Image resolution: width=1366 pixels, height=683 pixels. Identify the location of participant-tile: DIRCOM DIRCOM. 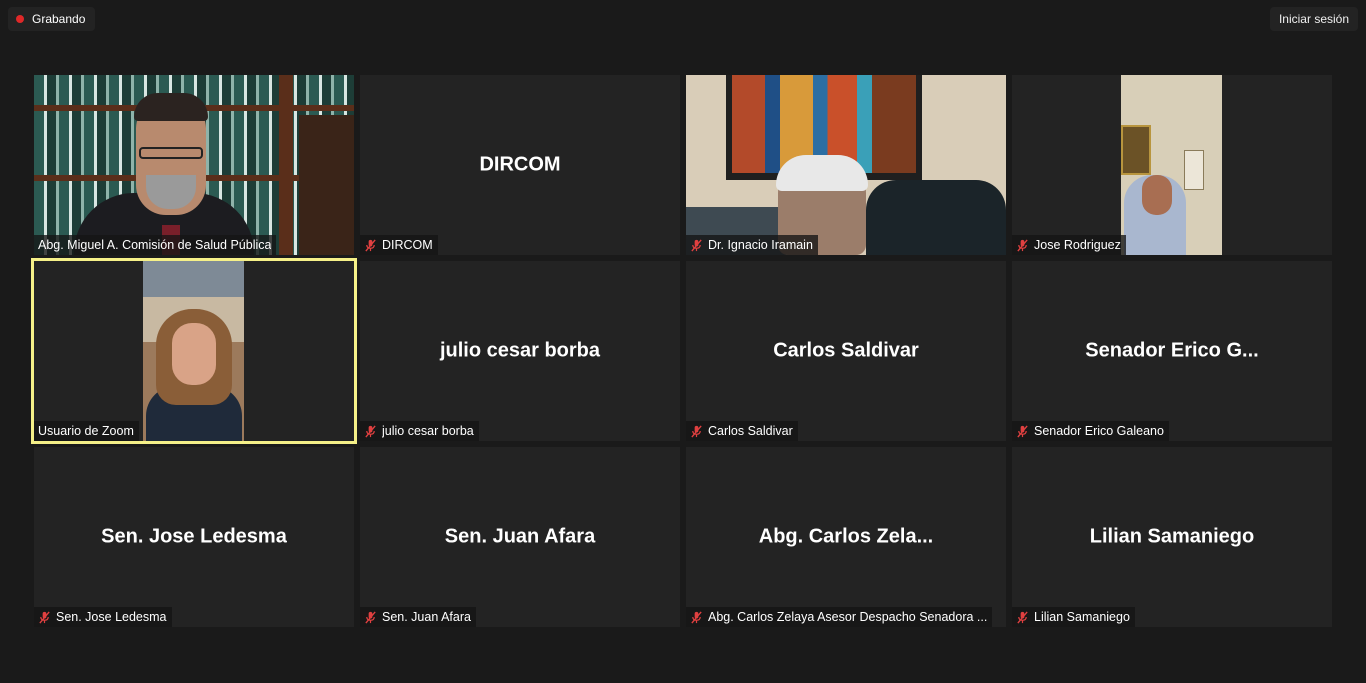
(520, 165).